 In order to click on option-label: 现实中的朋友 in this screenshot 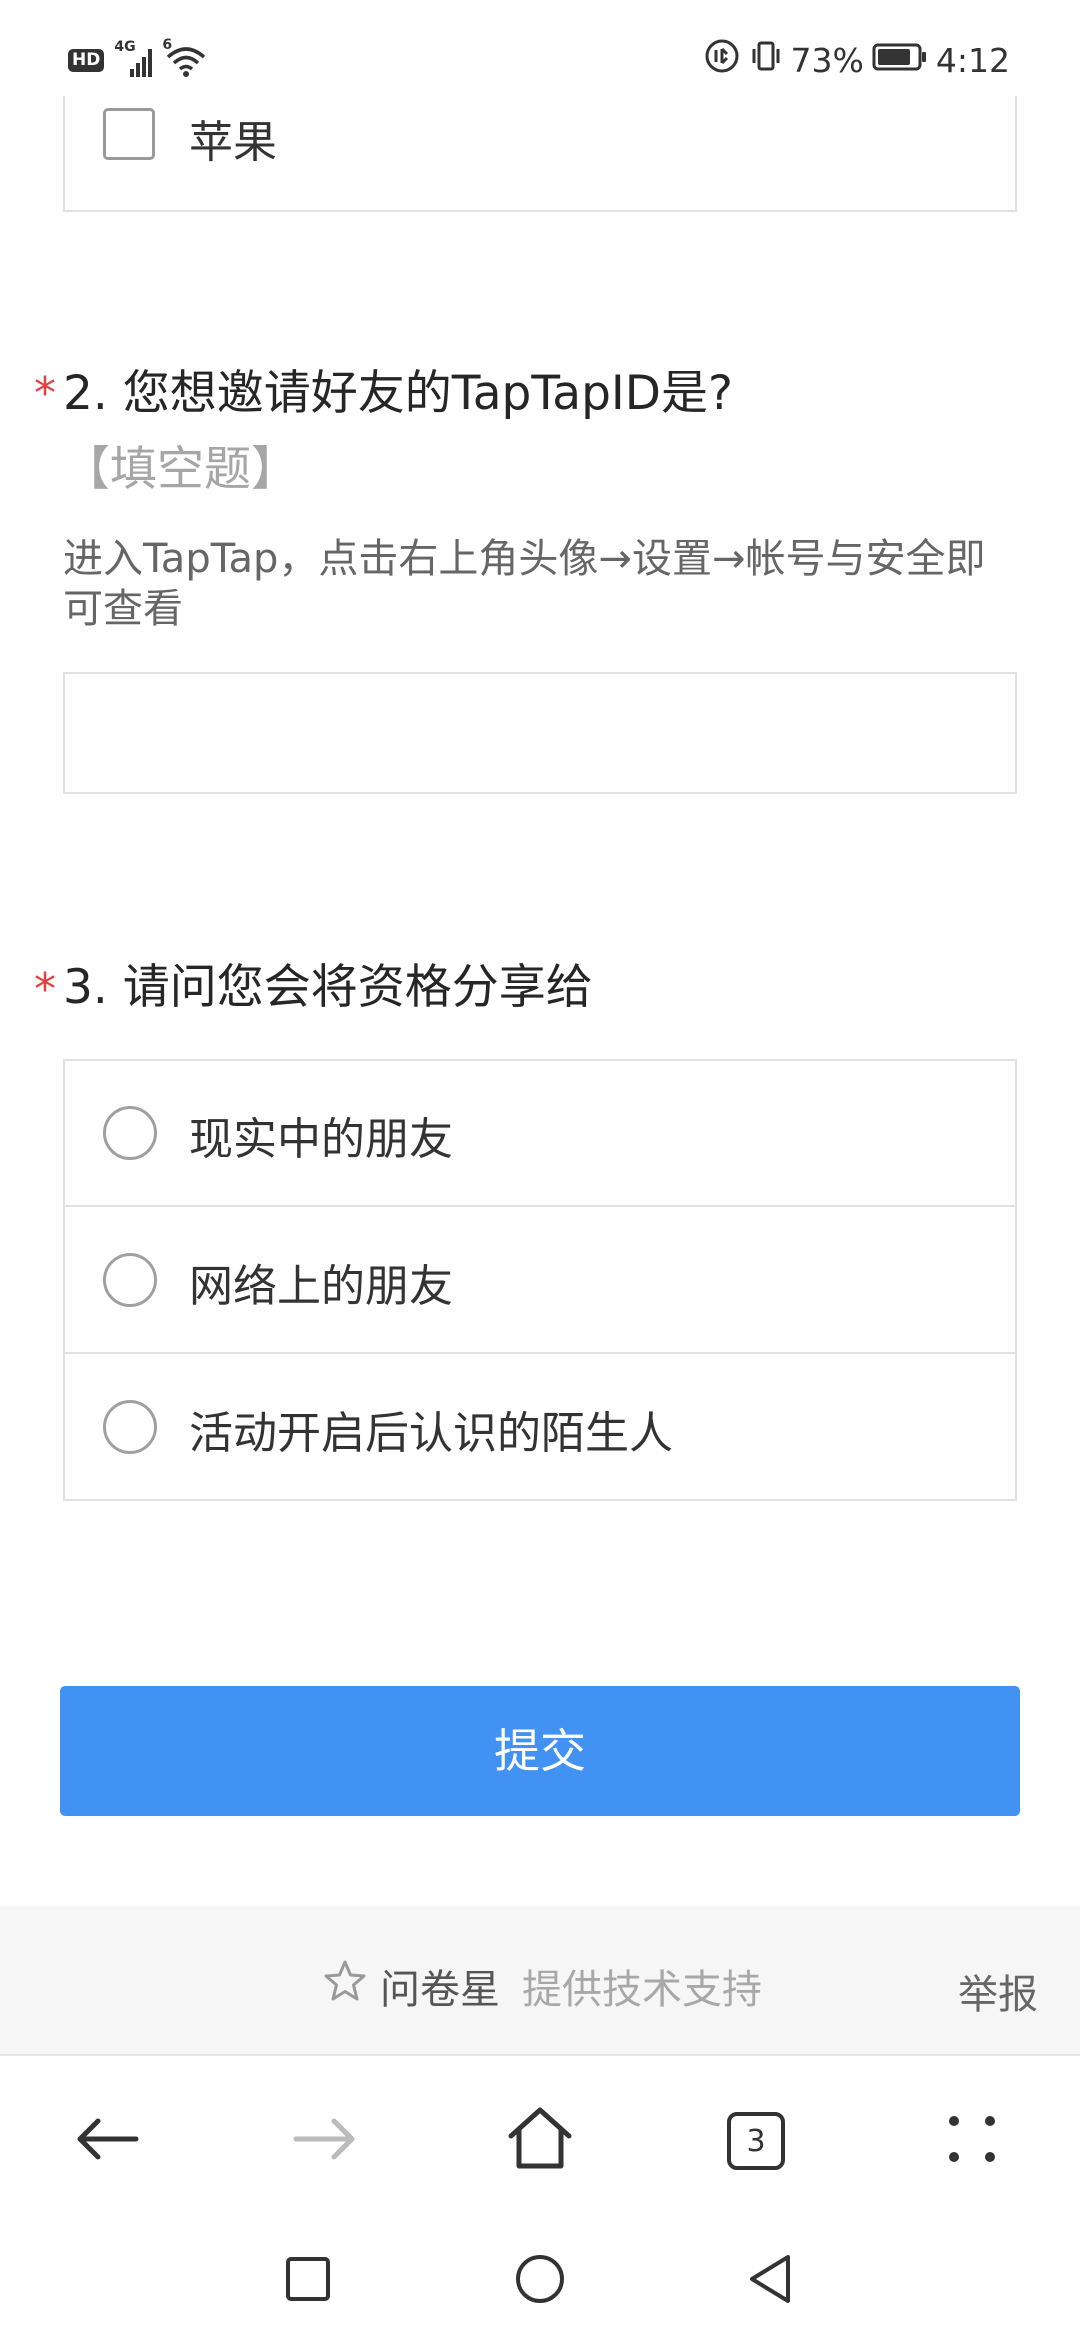, I will do `click(321, 1139)`.